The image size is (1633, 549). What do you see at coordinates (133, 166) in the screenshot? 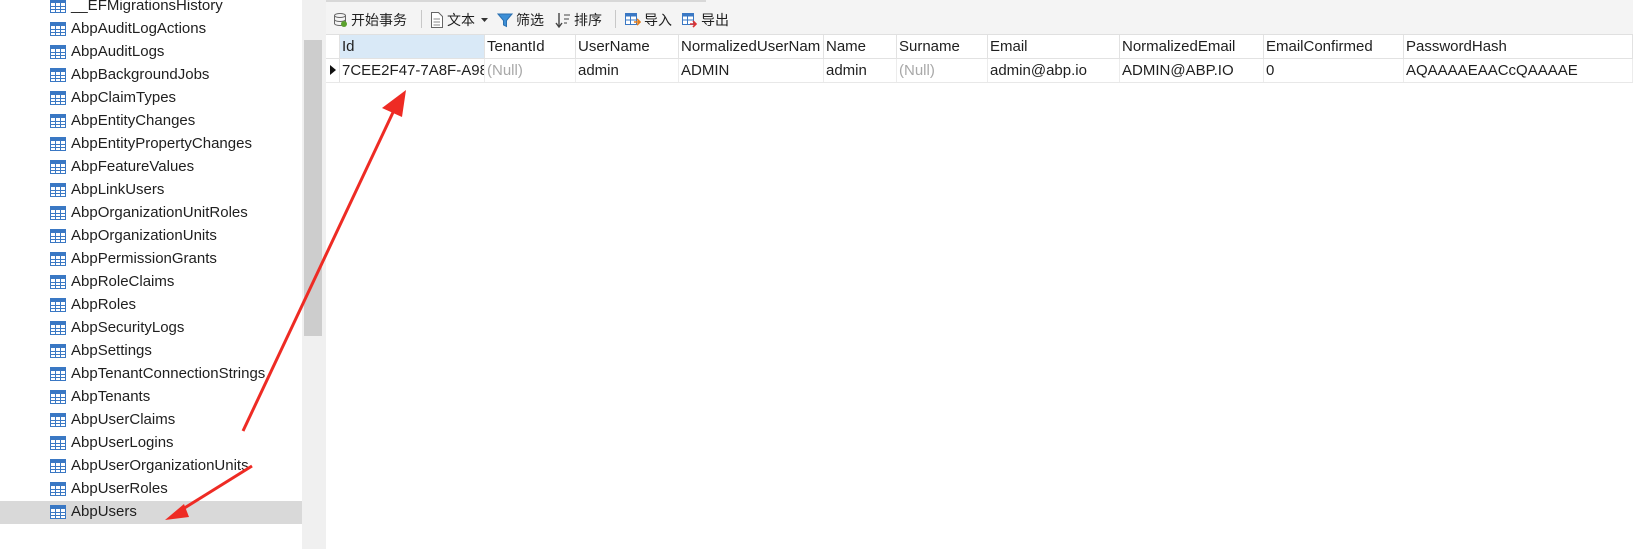
I see `tree-item-label: AbpFeatureValues` at bounding box center [133, 166].